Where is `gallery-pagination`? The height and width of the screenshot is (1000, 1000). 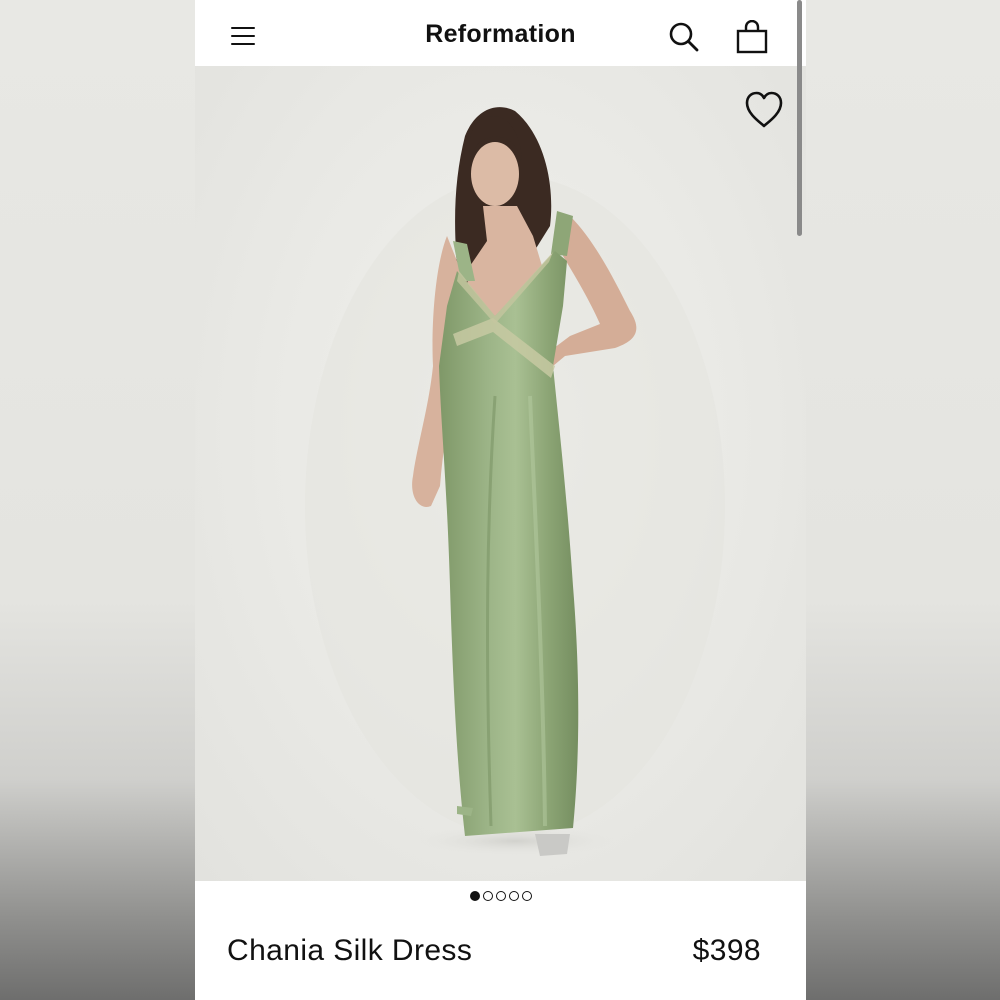 gallery-pagination is located at coordinates (500, 899).